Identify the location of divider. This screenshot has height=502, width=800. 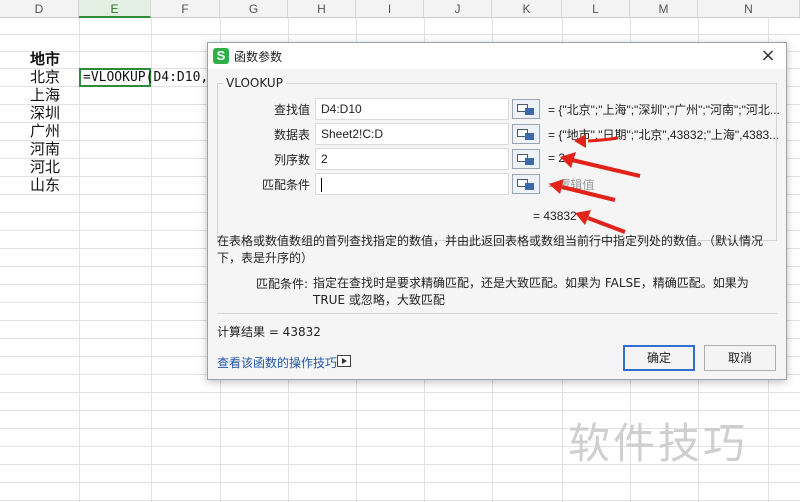
(497, 313).